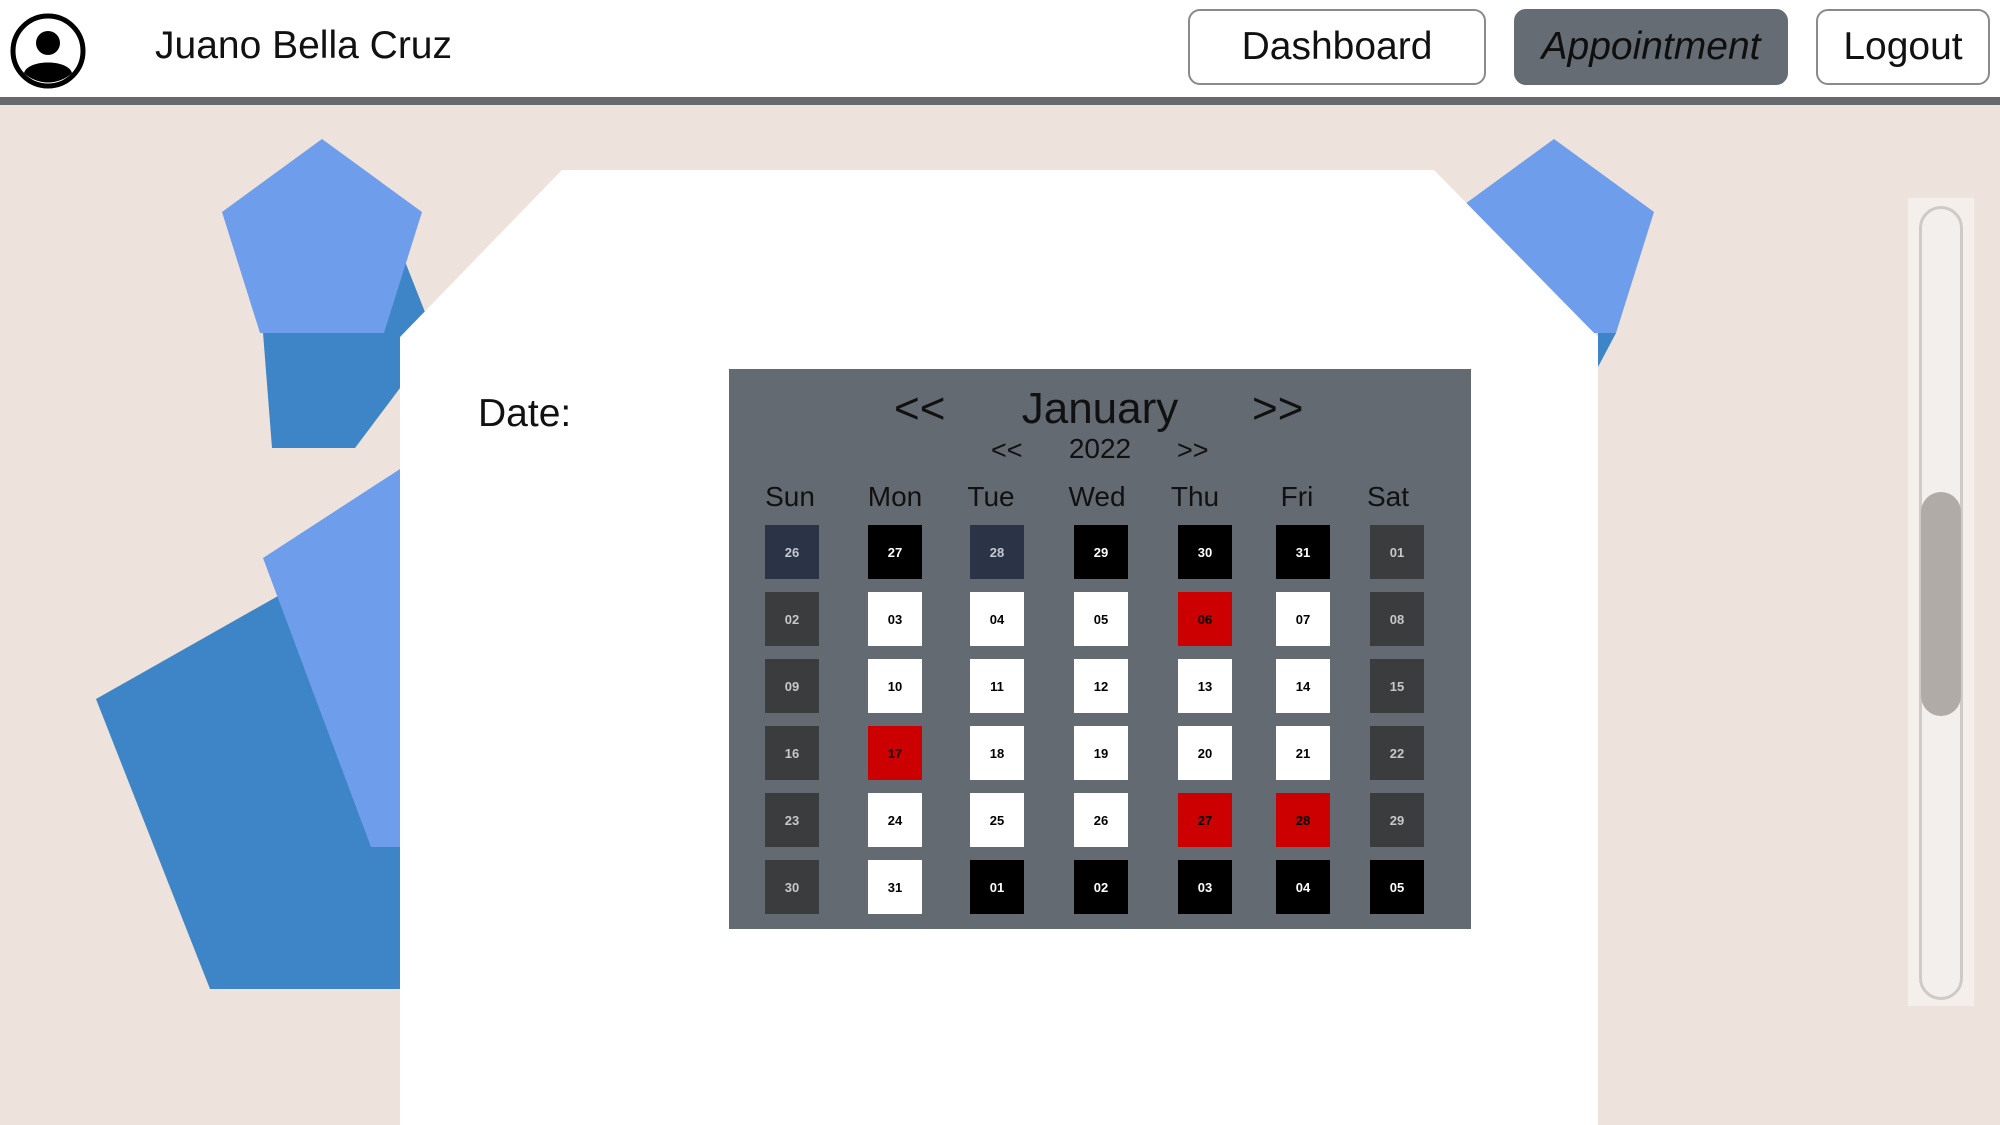  I want to click on calendar-day: 19, so click(1101, 753).